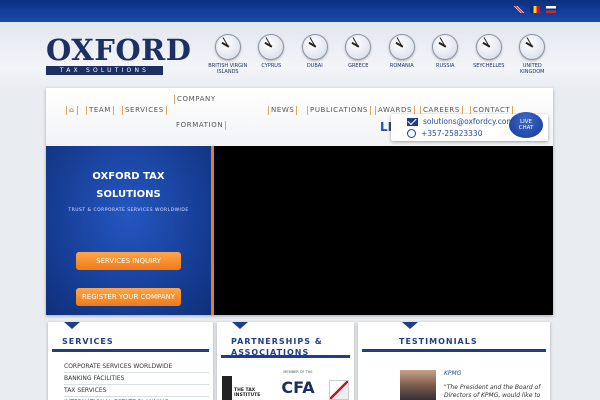  I want to click on cfa-logo: MEMBER OF THE CFA, so click(298, 385).